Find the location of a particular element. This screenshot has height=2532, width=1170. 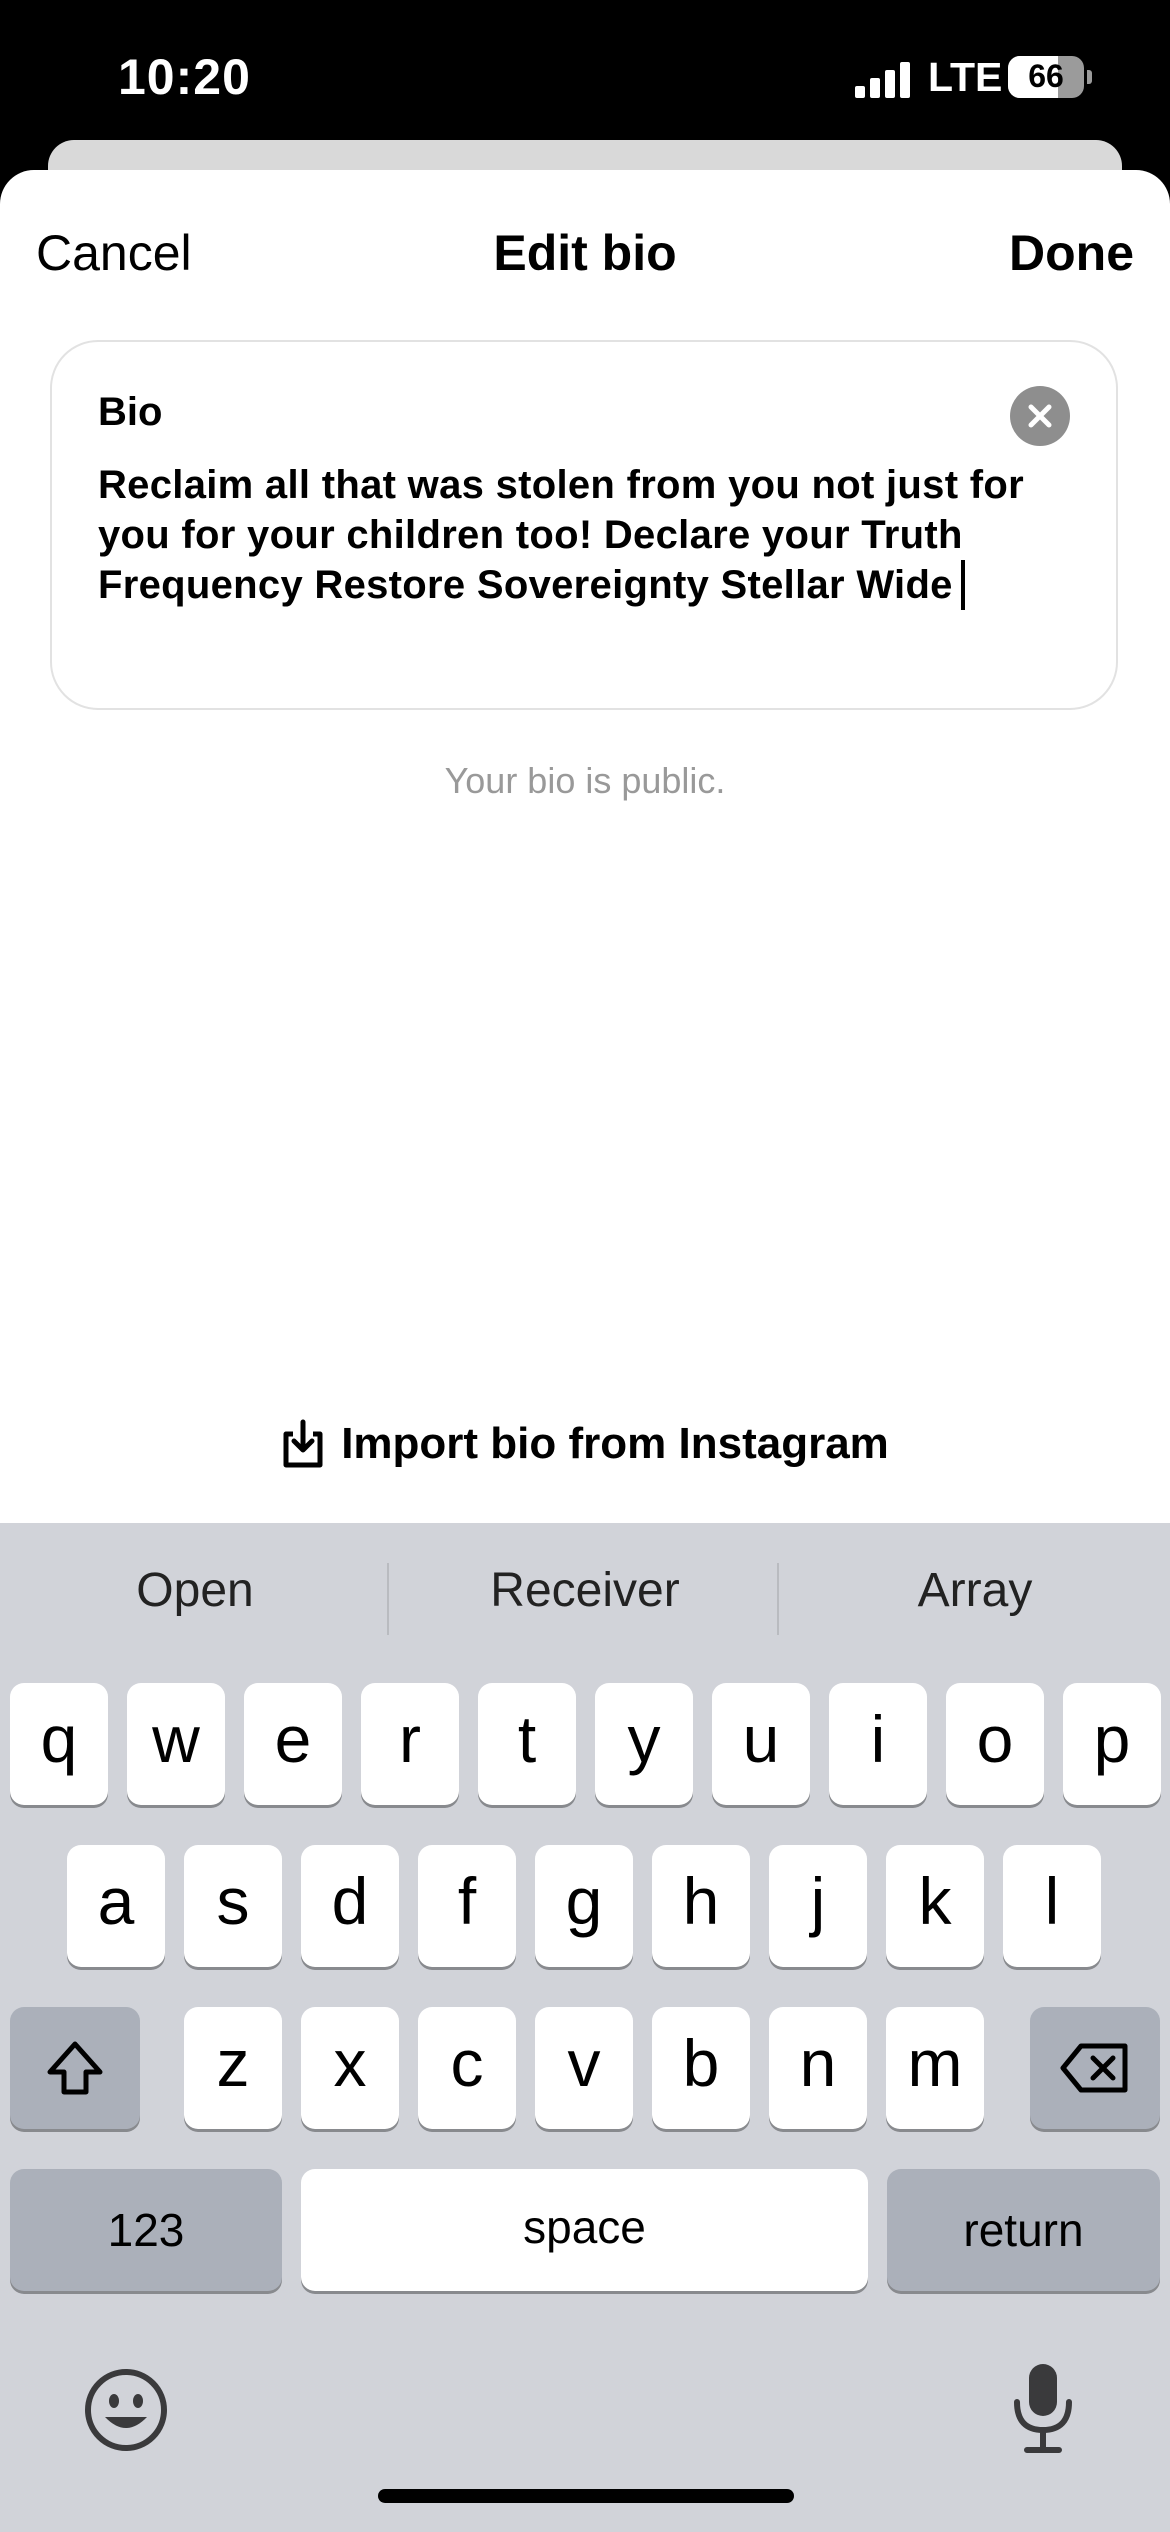

key-l: l is located at coordinates (1052, 1906).